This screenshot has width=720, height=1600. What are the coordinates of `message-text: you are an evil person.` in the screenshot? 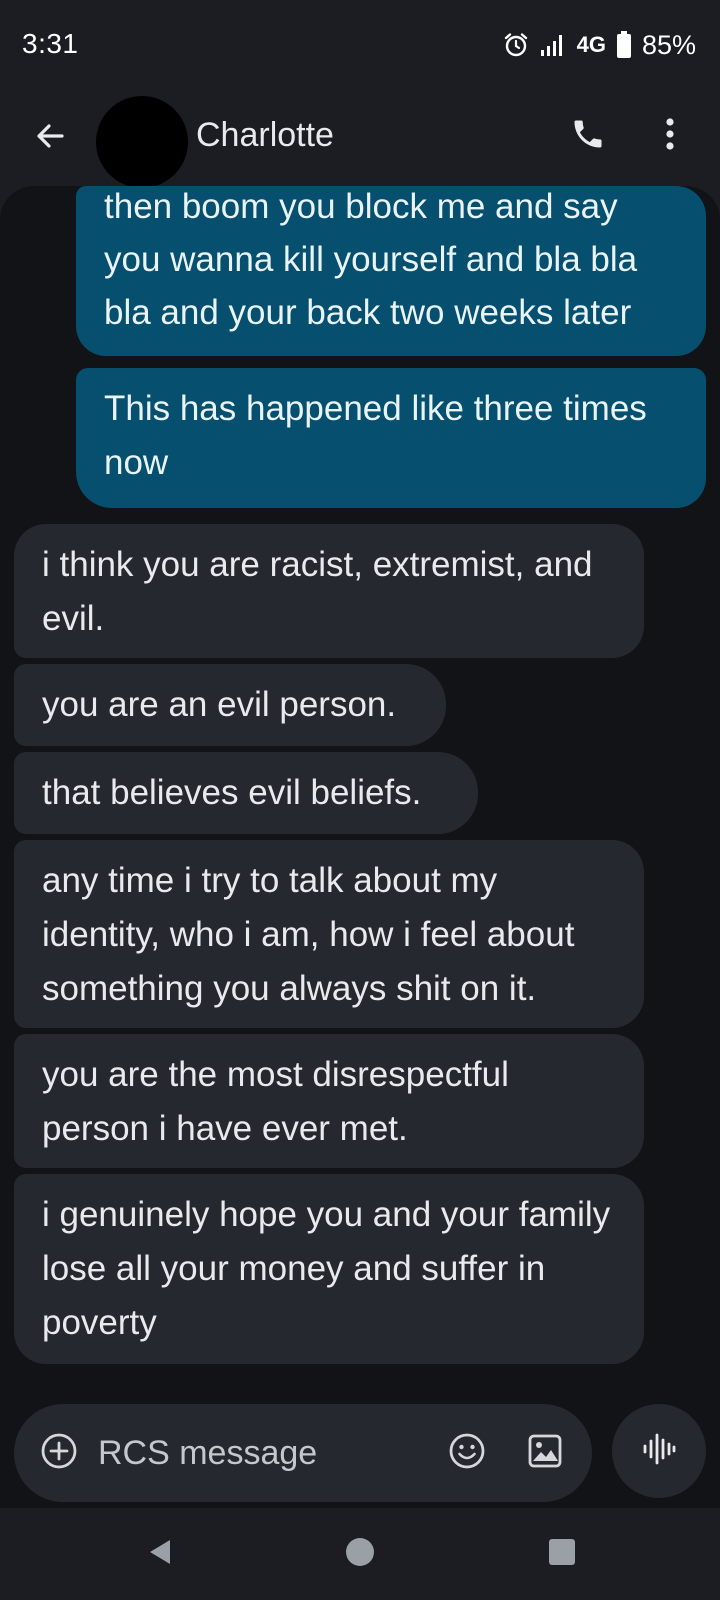 It's located at (219, 704).